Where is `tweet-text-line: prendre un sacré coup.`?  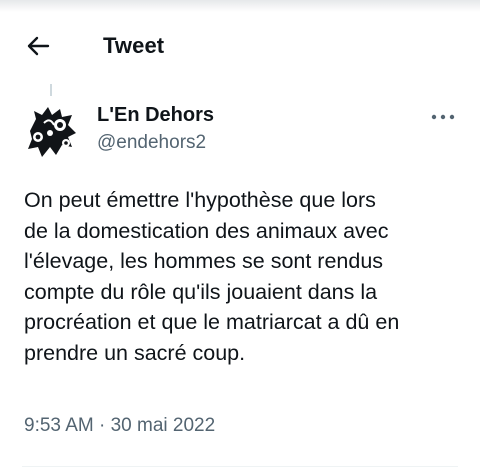
tweet-text-line: prendre un sacré coup. is located at coordinates (135, 352).